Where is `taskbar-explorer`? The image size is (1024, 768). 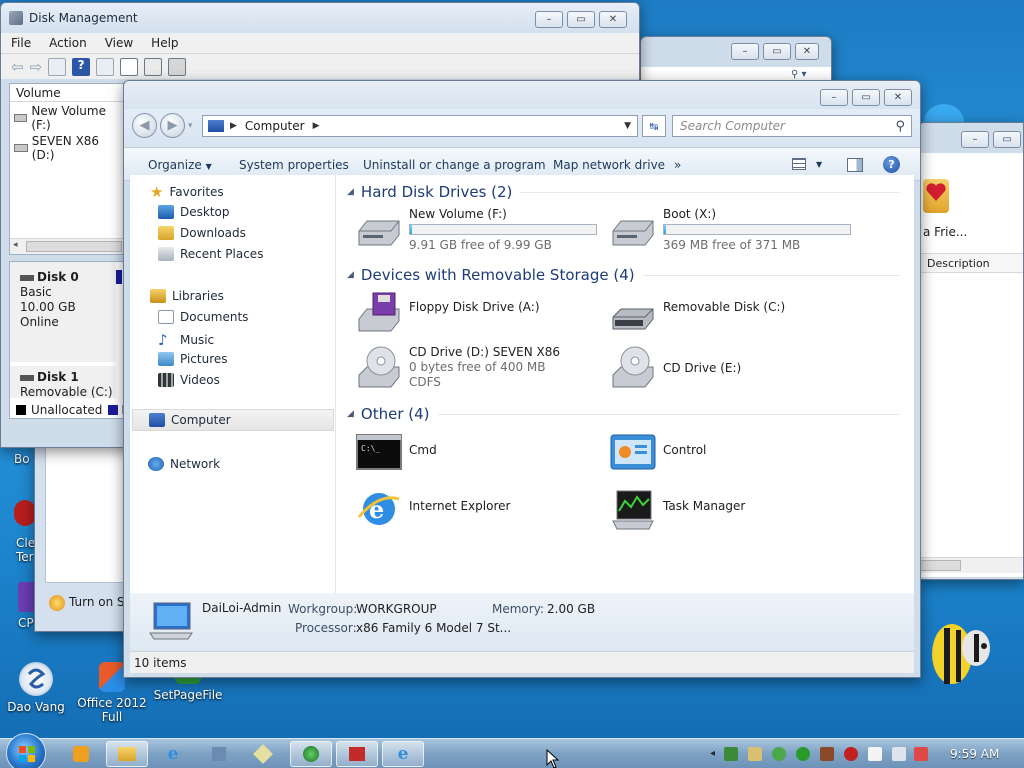 taskbar-explorer is located at coordinates (127, 754).